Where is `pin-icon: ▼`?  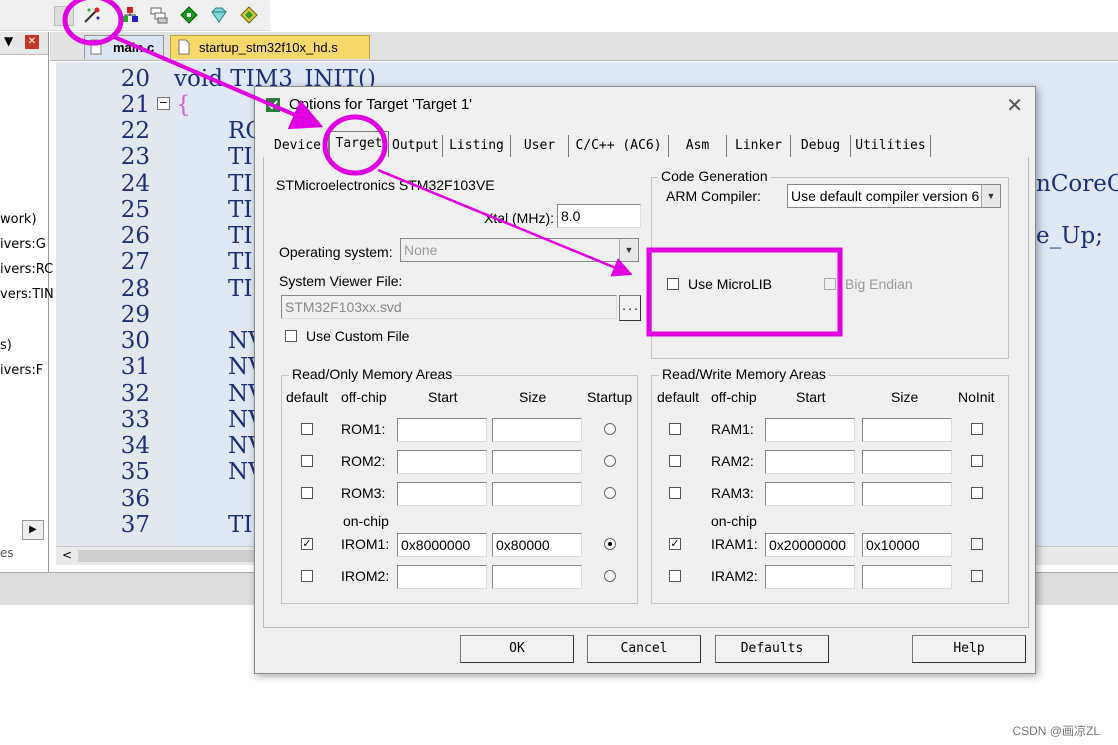
pin-icon: ▼ is located at coordinates (8, 41).